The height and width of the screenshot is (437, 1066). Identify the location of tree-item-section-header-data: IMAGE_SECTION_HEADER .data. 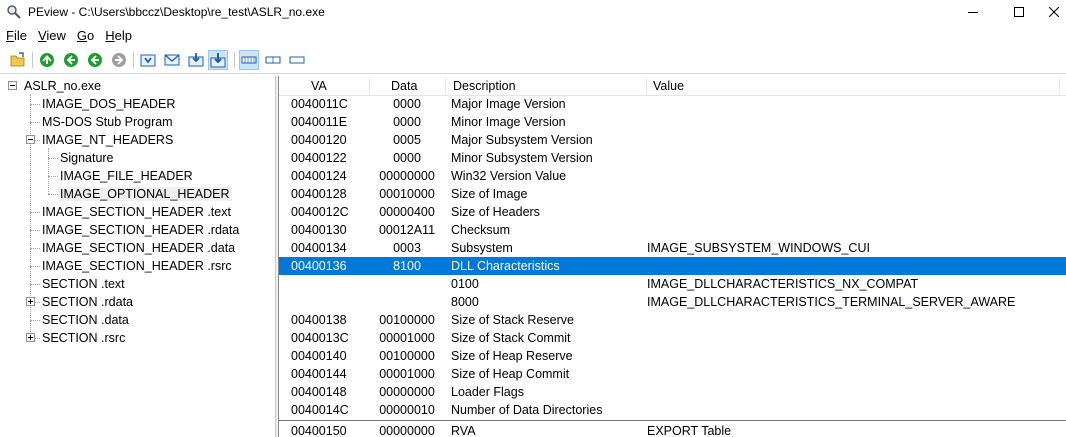
(138, 248).